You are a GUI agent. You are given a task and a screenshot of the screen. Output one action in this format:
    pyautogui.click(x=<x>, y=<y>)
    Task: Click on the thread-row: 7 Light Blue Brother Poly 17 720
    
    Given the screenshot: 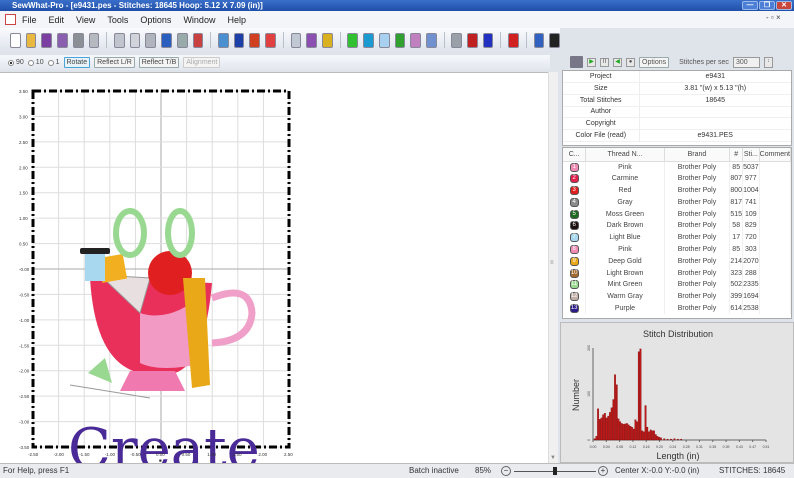 What is the action you would take?
    pyautogui.click(x=677, y=237)
    